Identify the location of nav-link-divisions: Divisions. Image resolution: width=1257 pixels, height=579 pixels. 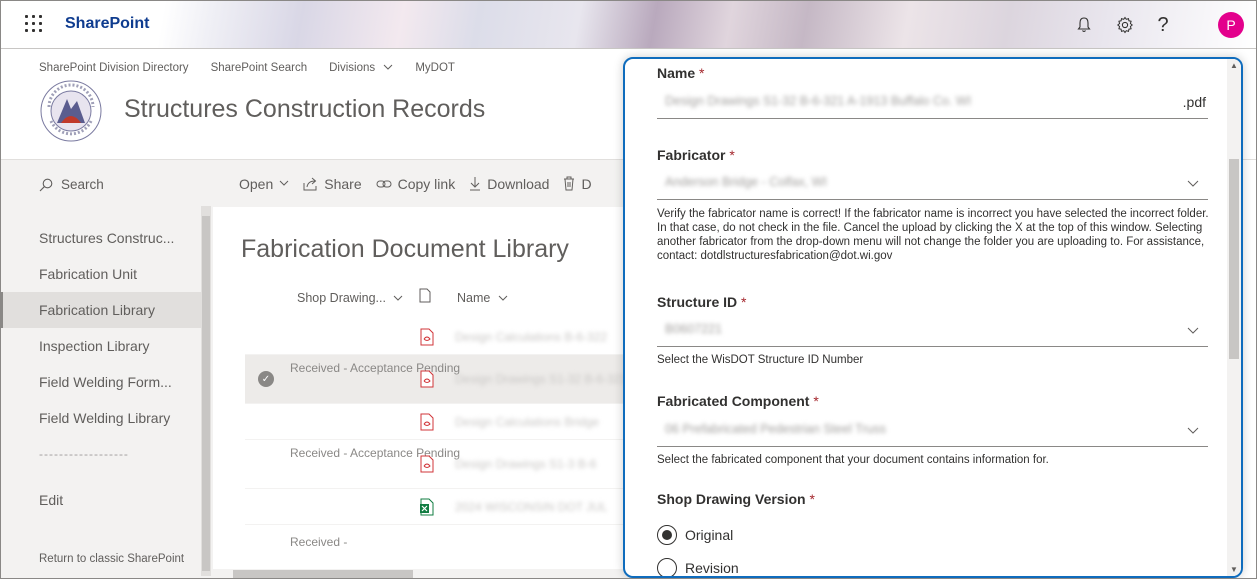
(361, 68).